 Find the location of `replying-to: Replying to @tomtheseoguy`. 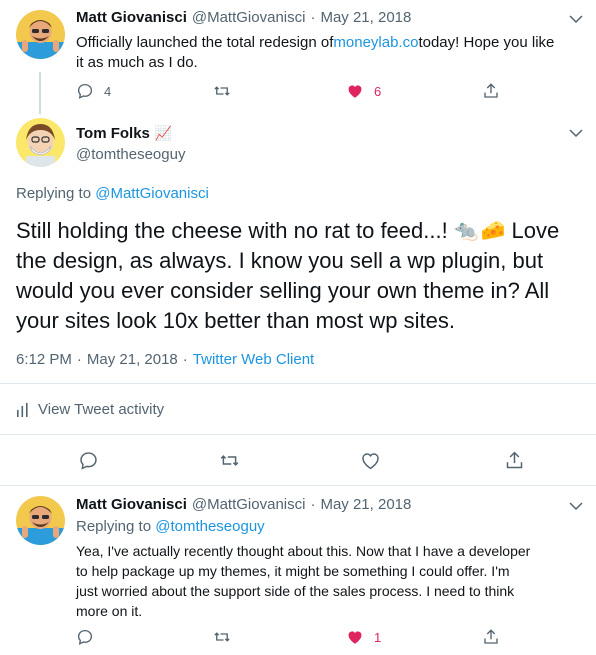

replying-to: Replying to @tomtheseoguy is located at coordinates (170, 526).